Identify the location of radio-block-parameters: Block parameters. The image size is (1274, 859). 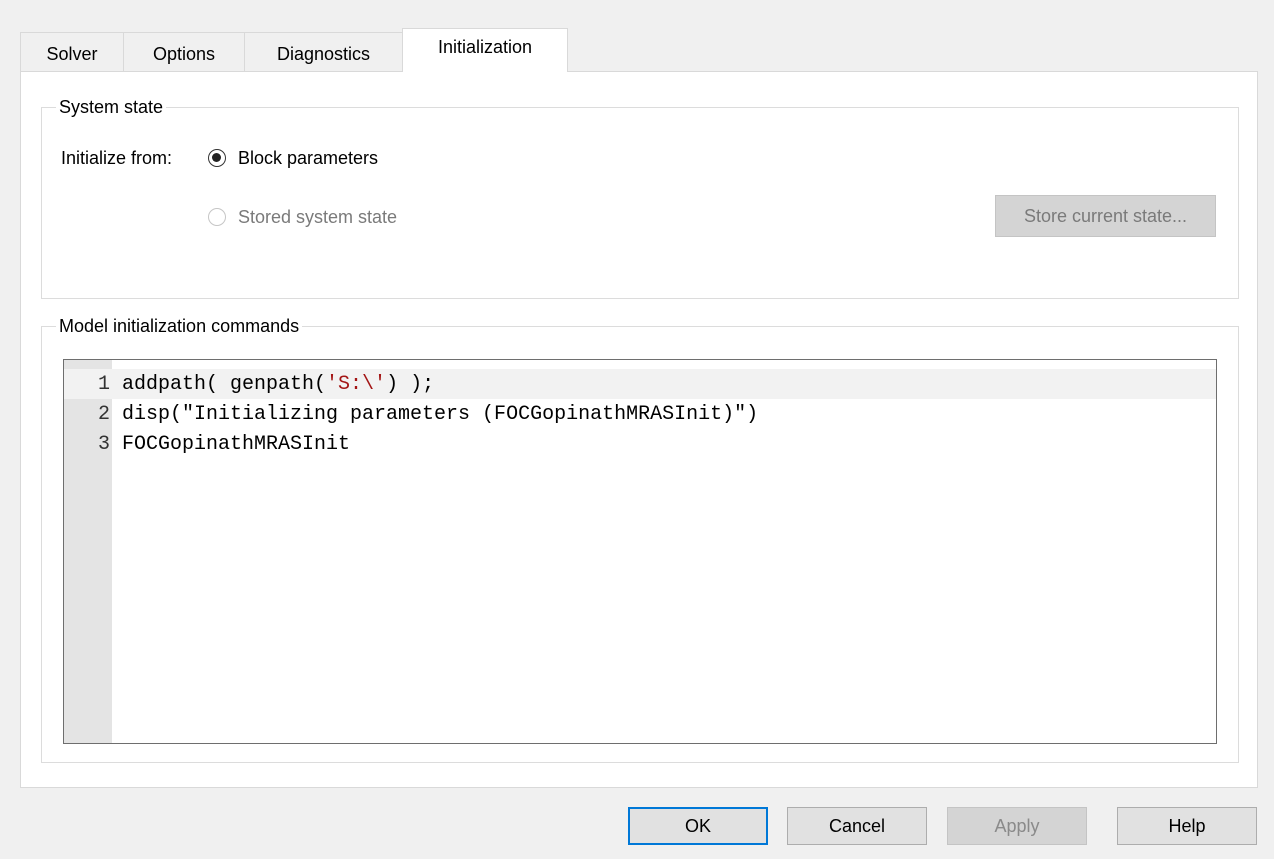
(293, 158).